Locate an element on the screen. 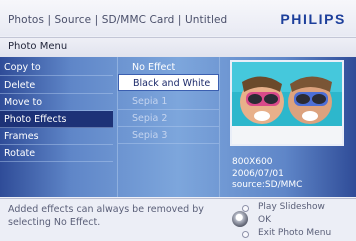 Image resolution: width=356 pixels, height=241 pixels. menu-item-photo-effects: Photo Effects is located at coordinates (56, 119).